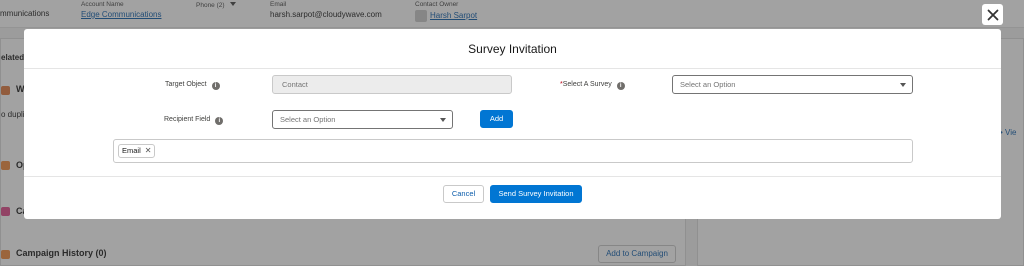 The height and width of the screenshot is (266, 1024). I want to click on send-survey-invitation-button: Send Survey Invitation, so click(536, 194).